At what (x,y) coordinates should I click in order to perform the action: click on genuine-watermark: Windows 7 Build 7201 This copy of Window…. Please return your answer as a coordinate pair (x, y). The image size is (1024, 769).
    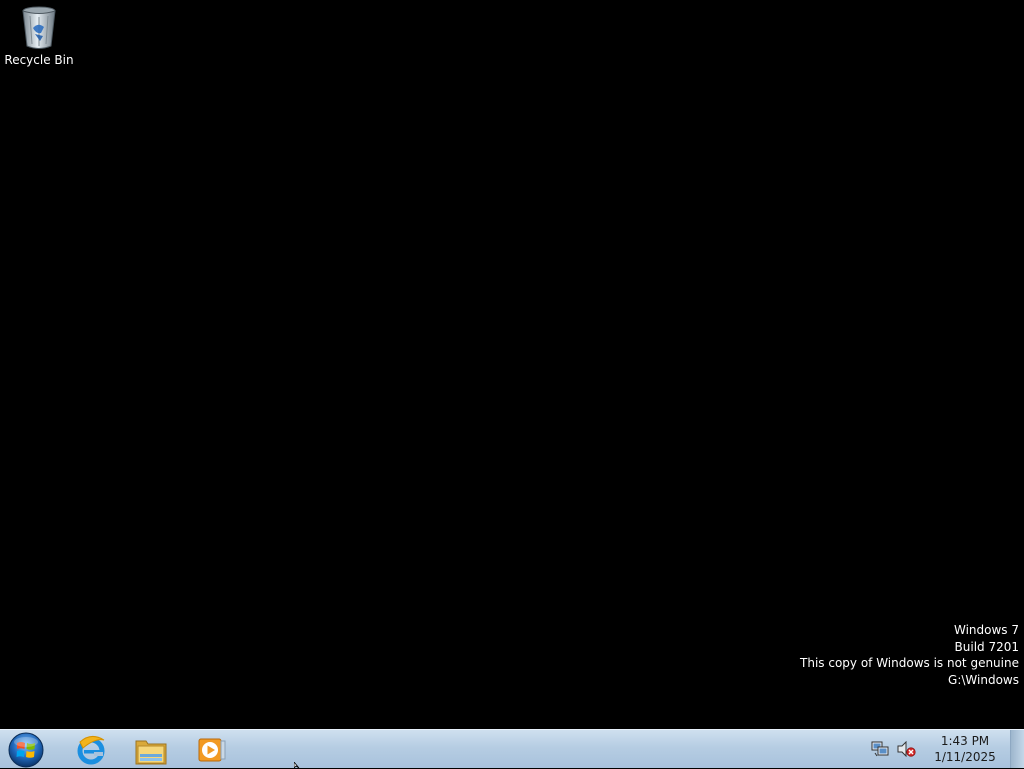
    Looking at the image, I should click on (909, 655).